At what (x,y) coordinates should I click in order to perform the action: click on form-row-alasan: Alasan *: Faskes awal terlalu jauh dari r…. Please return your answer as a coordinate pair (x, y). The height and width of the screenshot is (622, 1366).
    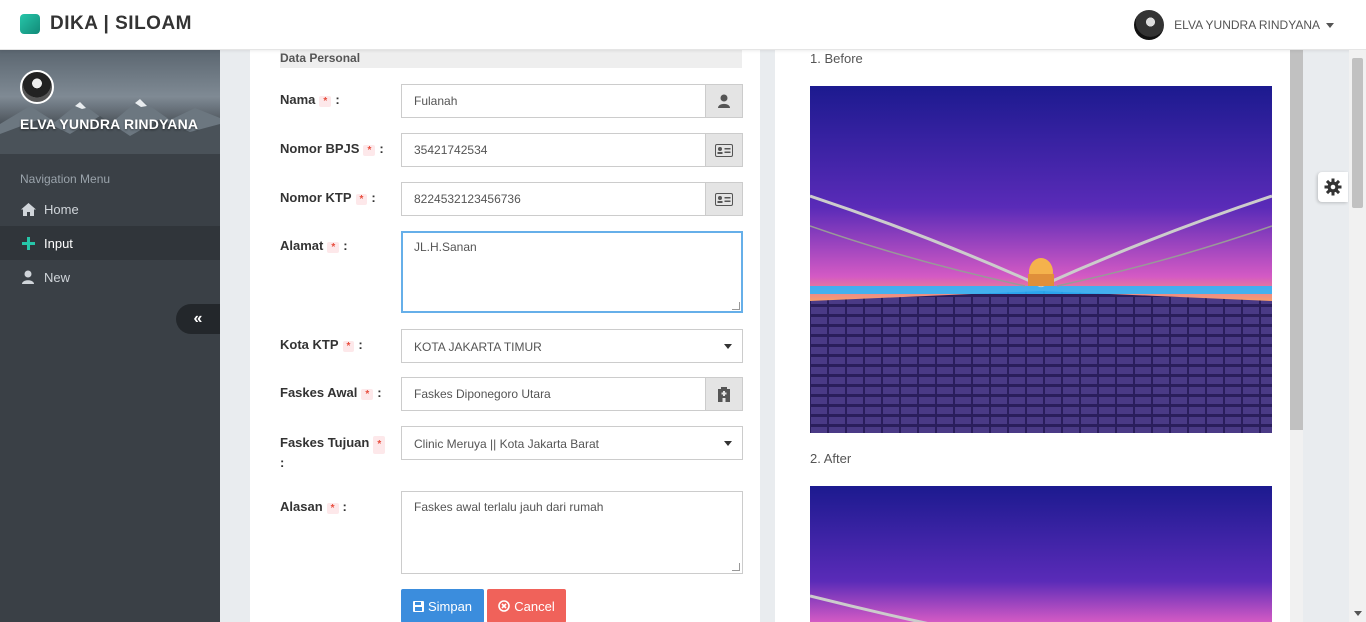
    Looking at the image, I should click on (511, 532).